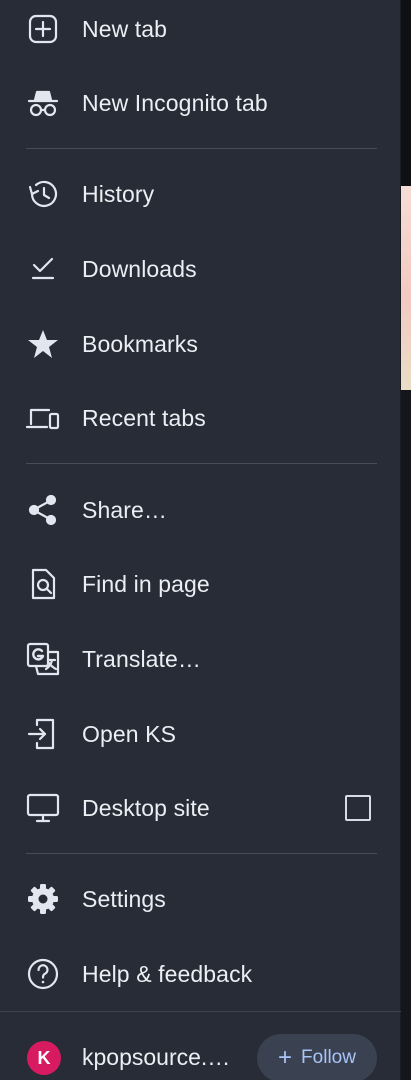 This screenshot has height=1080, width=411. I want to click on menu-item-label: Settings, so click(124, 898).